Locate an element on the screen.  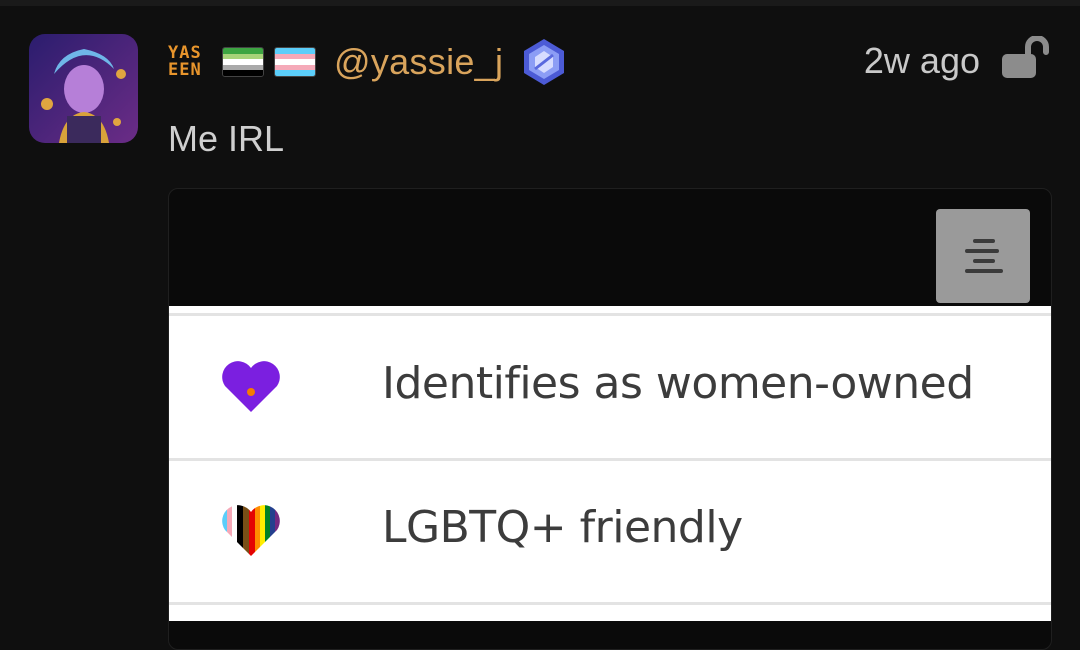
menu-lines-icon is located at coordinates (984, 256).